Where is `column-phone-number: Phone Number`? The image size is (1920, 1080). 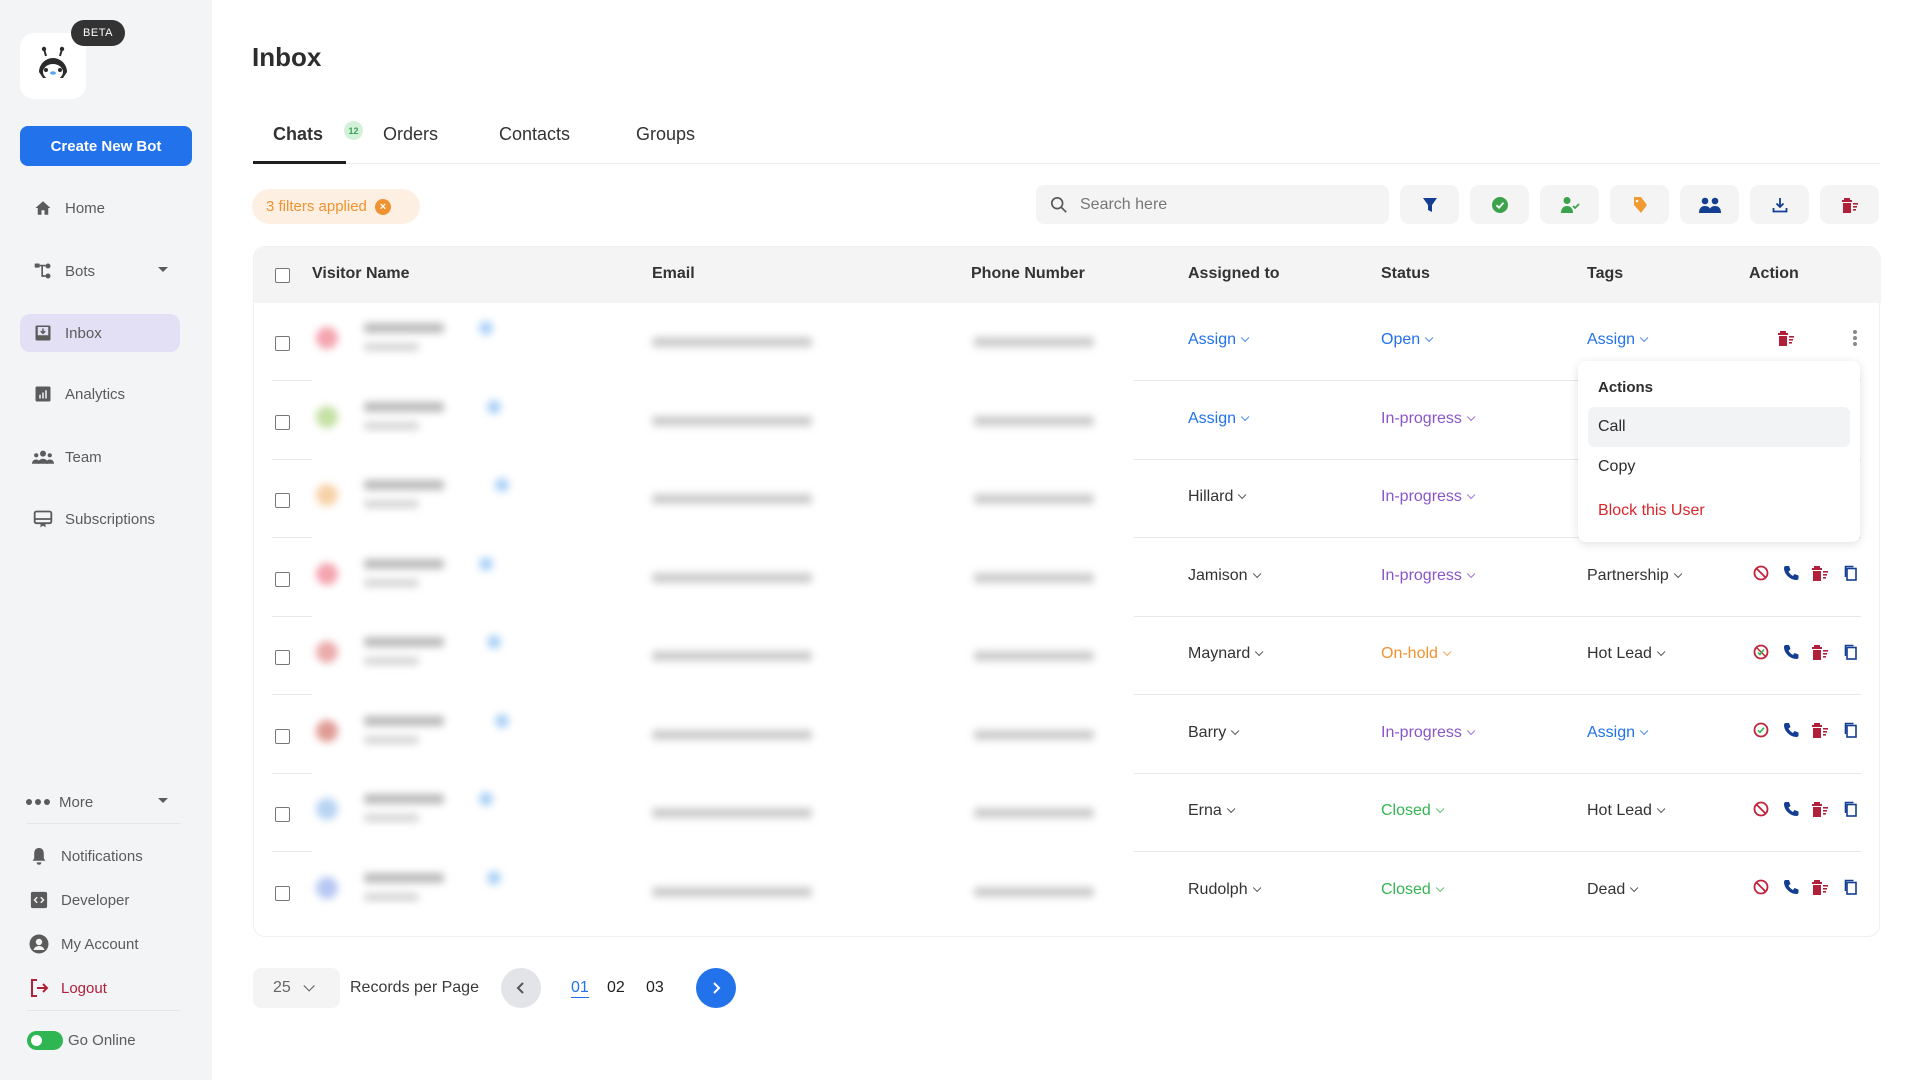 column-phone-number: Phone Number is located at coordinates (1028, 274).